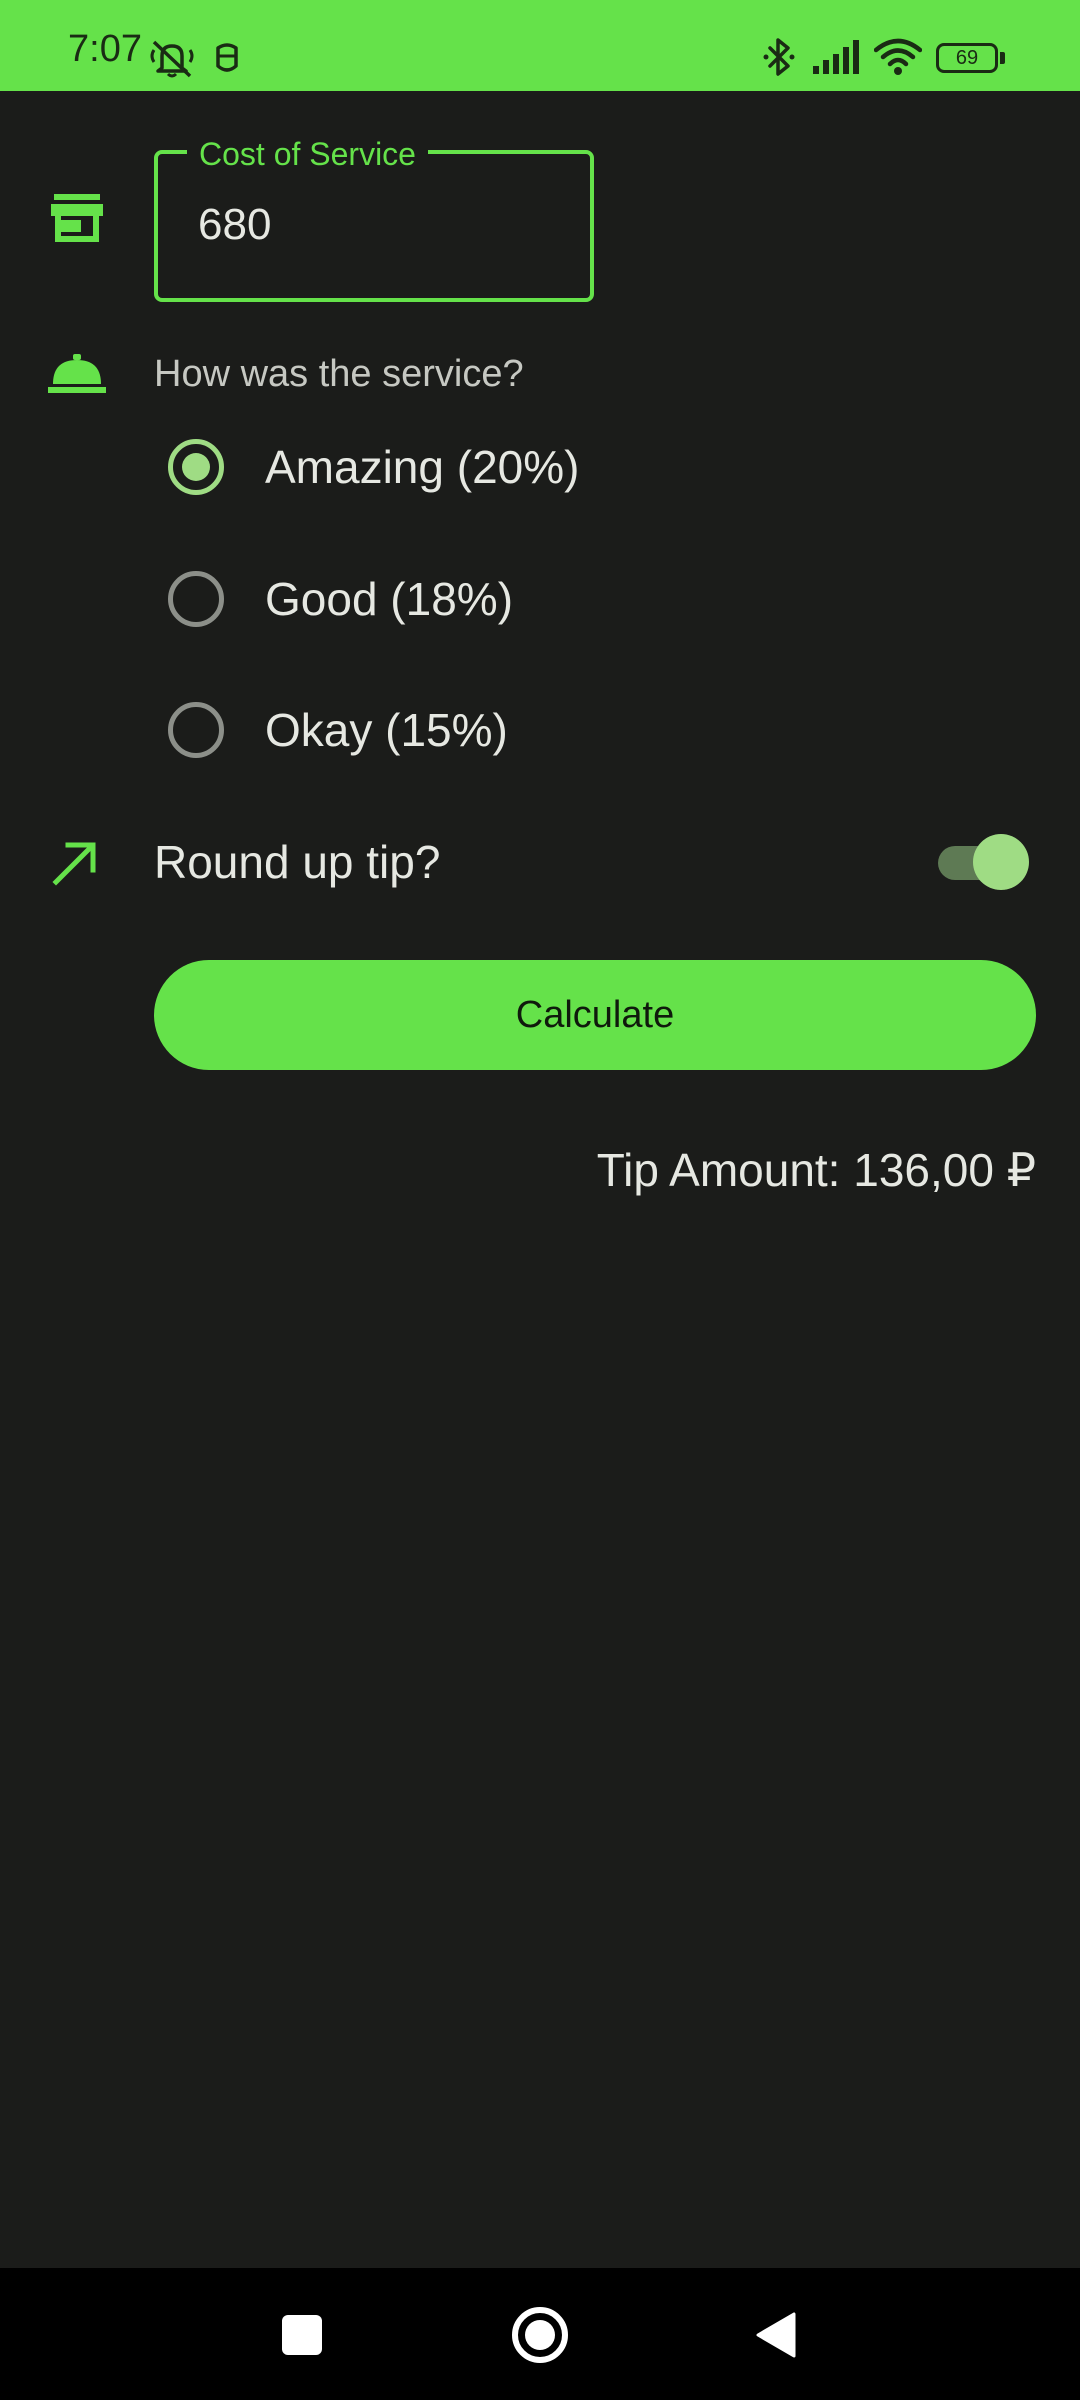  Describe the element at coordinates (77, 218) in the screenshot. I see `storefront-icon` at that location.